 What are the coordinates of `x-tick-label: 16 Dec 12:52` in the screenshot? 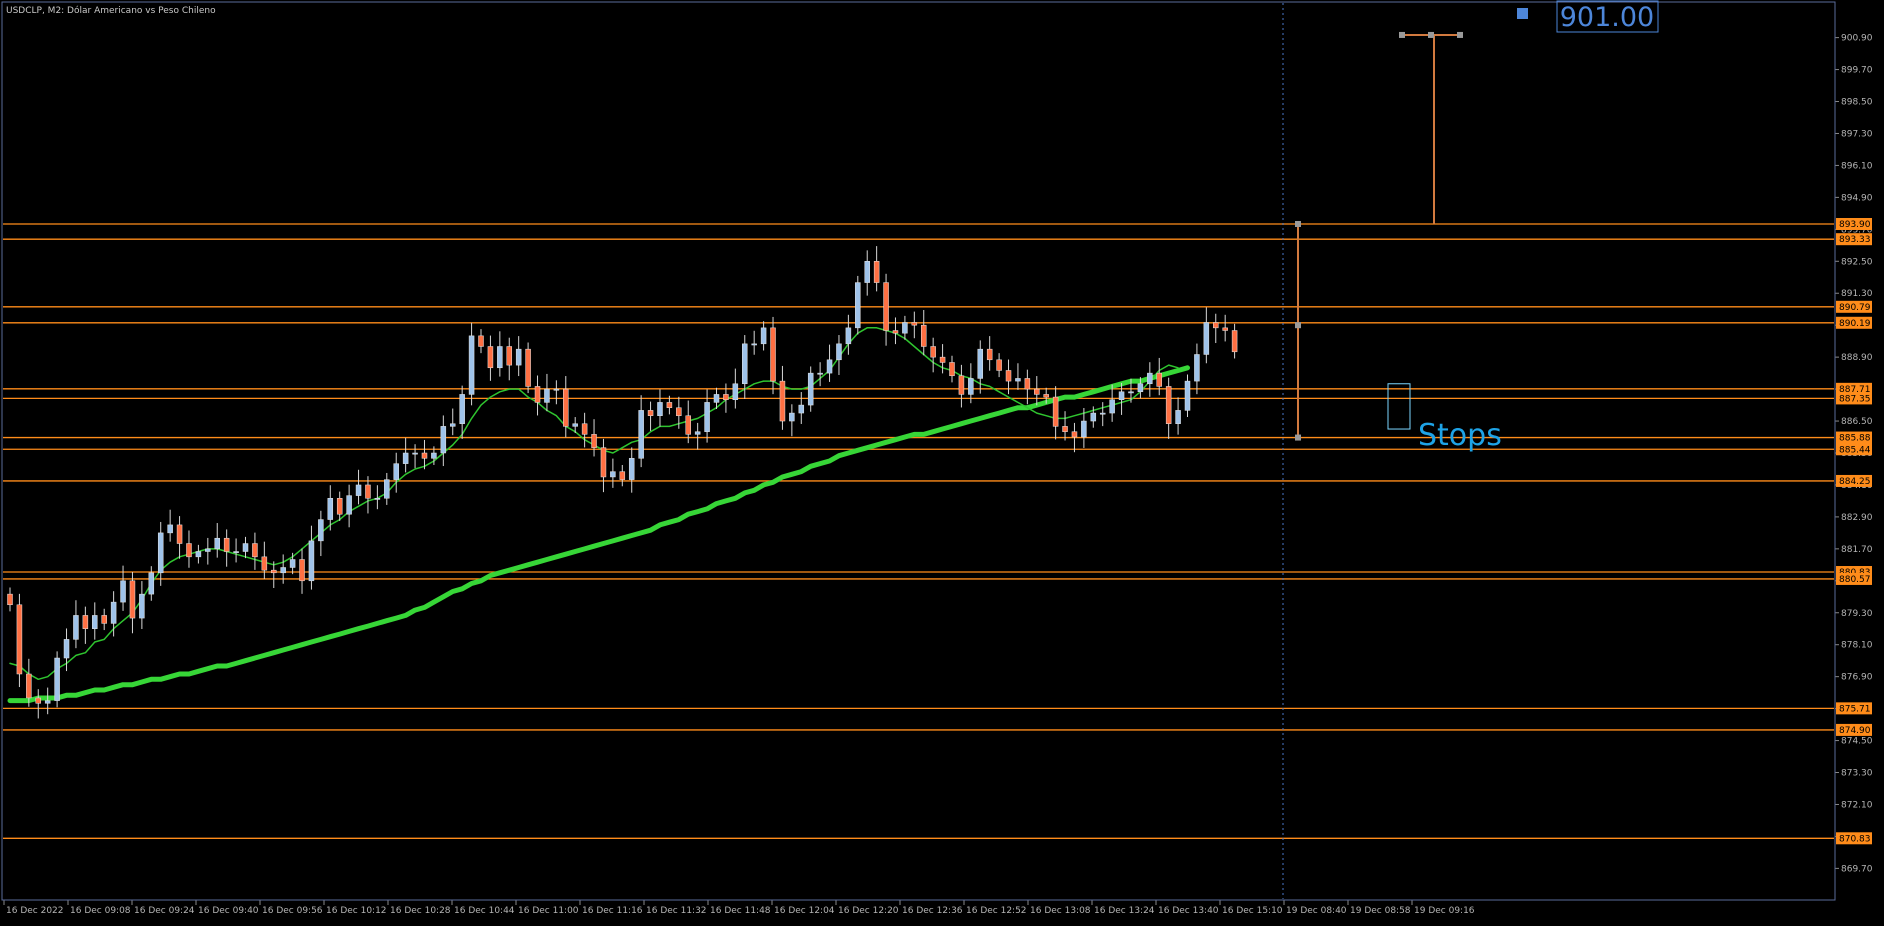 It's located at (996, 911).